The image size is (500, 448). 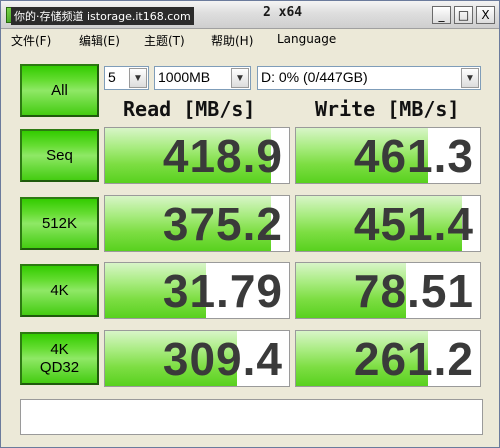 I want to click on minimize-button: _, so click(x=441, y=15).